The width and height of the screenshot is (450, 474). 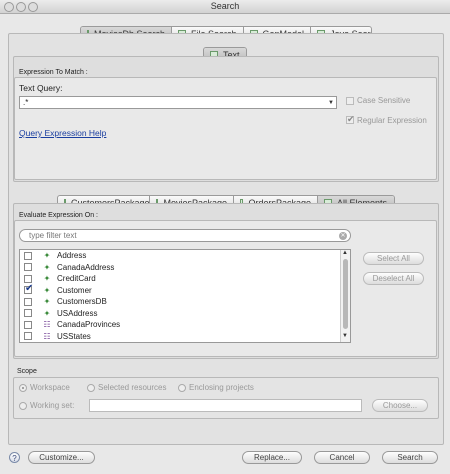 I want to click on list-item: ✦ Address, so click(x=181, y=256).